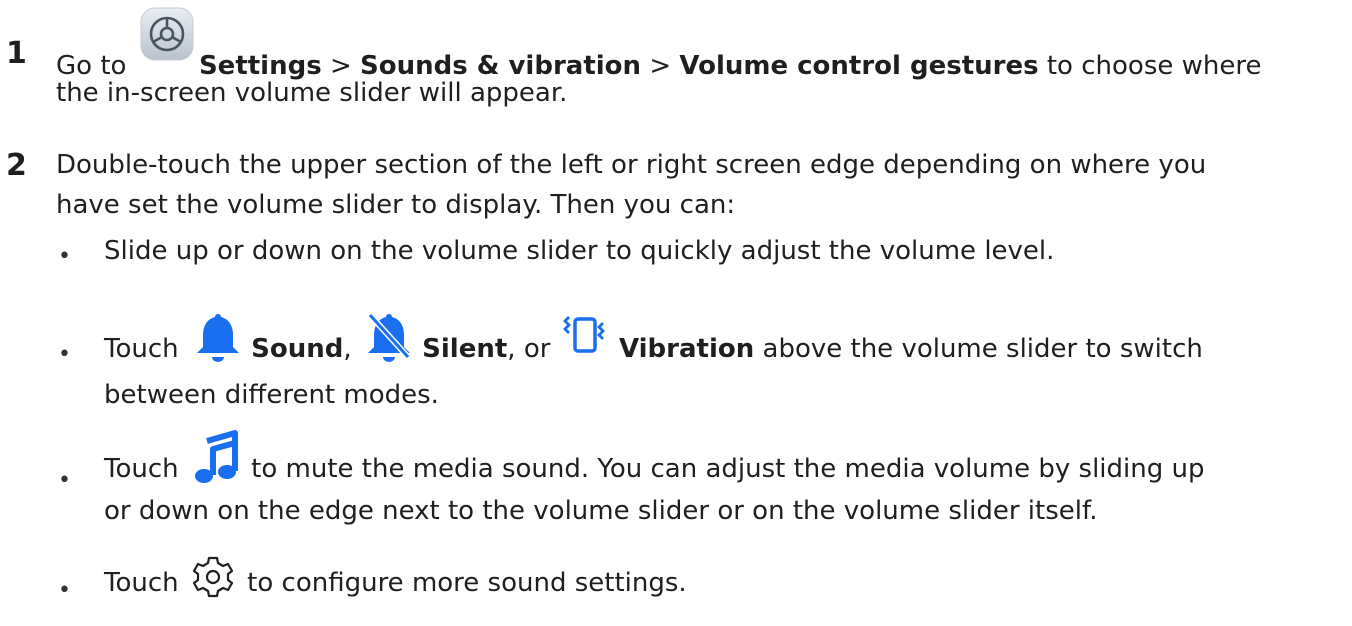 This screenshot has width=1352, height=626. I want to click on settings-app-icon, so click(164, 42).